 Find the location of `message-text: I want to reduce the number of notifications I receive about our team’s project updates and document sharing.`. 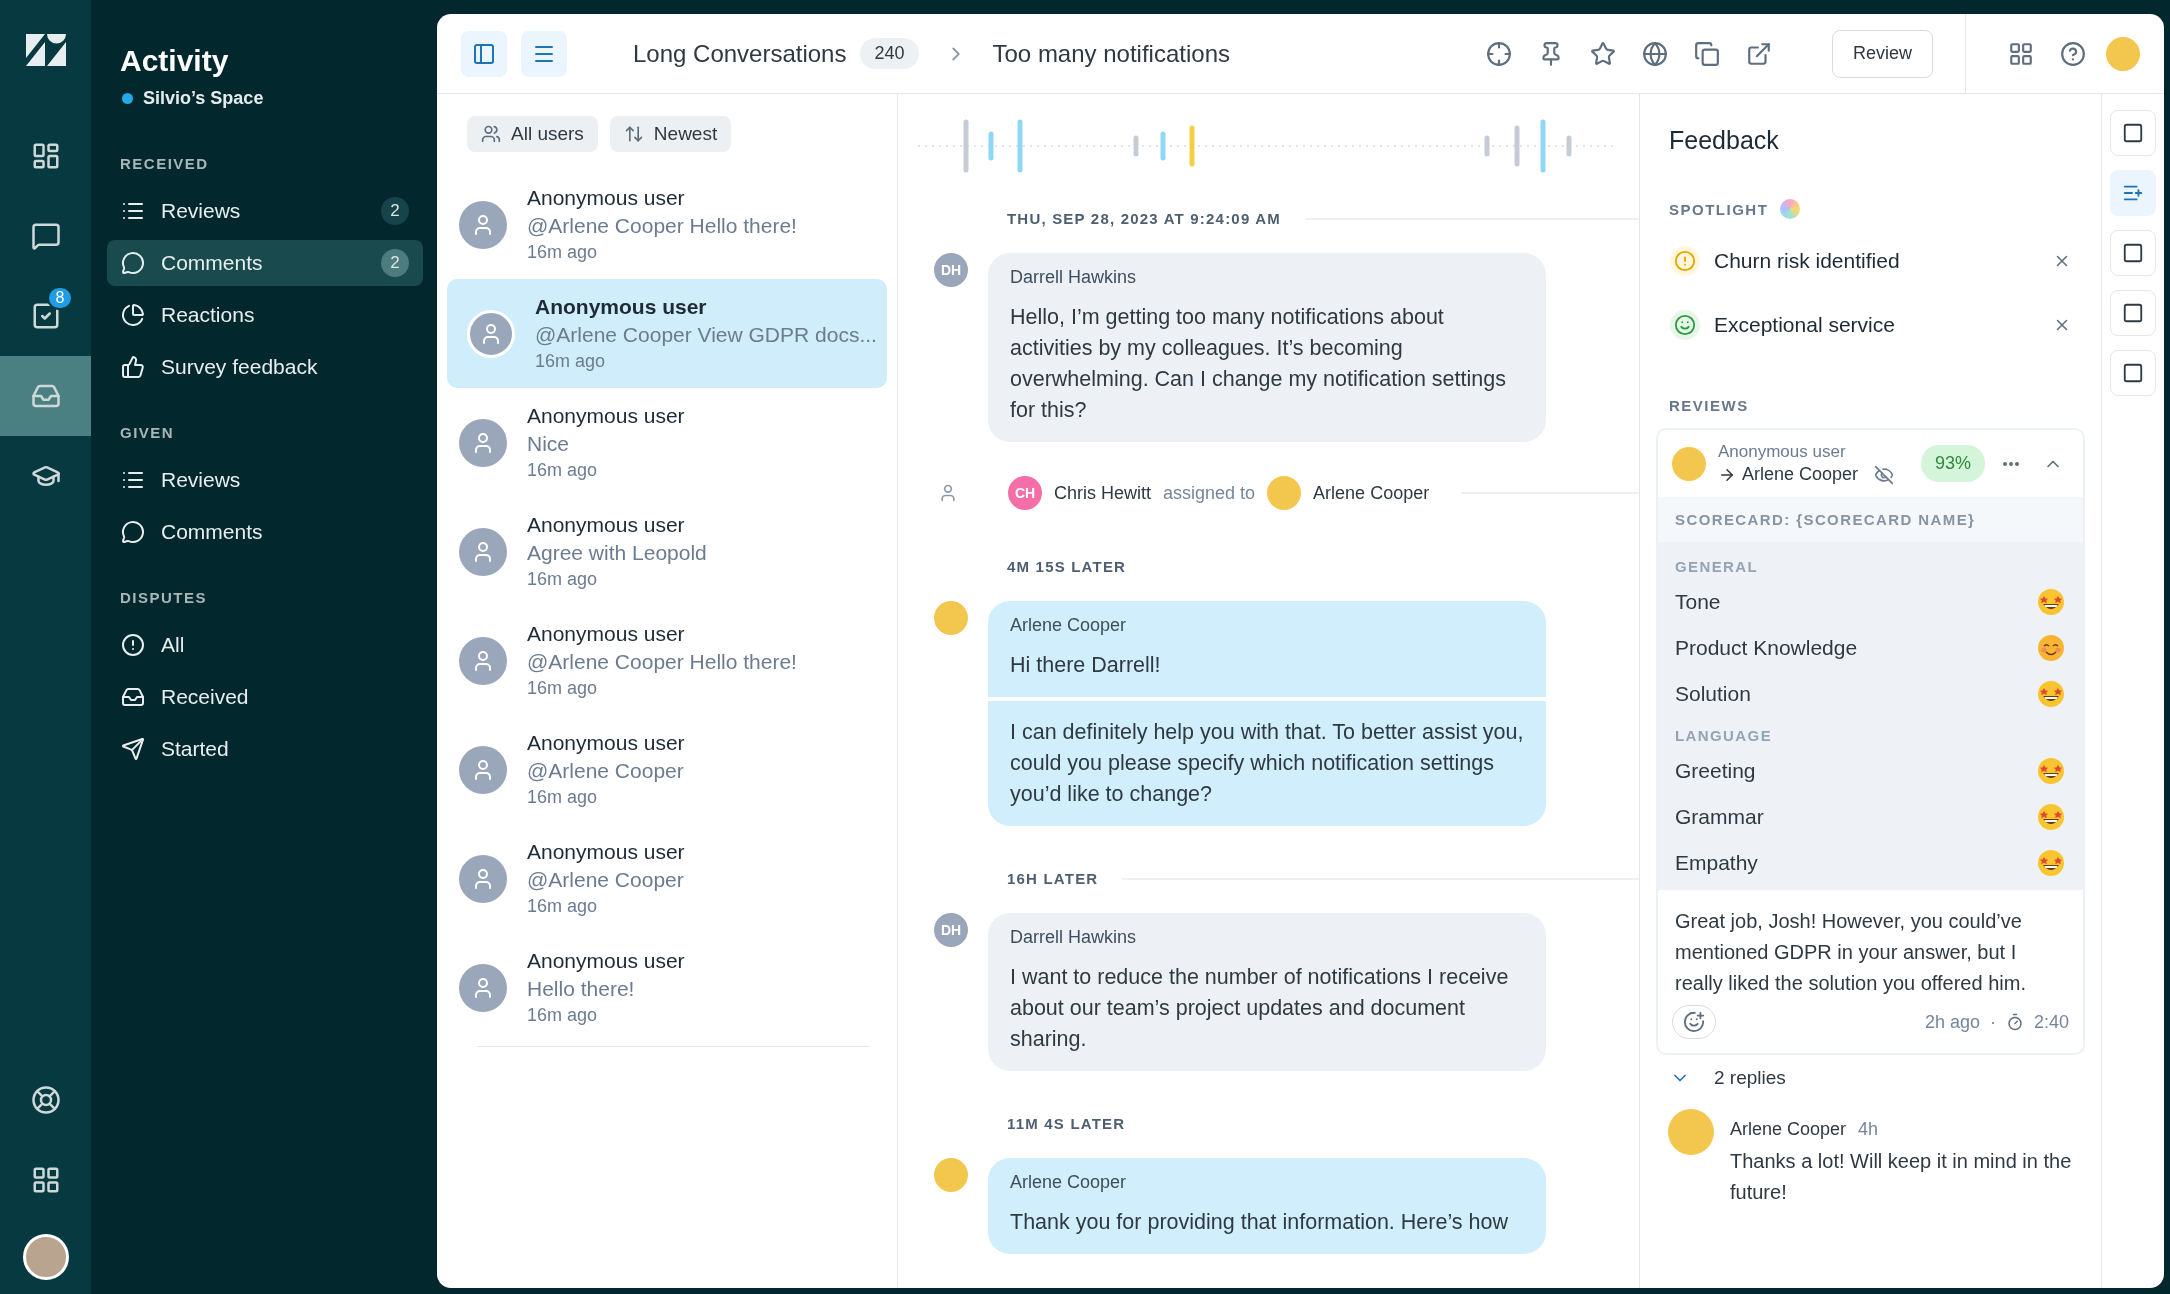

message-text: I want to reduce the number of notifications I receive about our team’s project updates and document sharing. is located at coordinates (1260, 1008).